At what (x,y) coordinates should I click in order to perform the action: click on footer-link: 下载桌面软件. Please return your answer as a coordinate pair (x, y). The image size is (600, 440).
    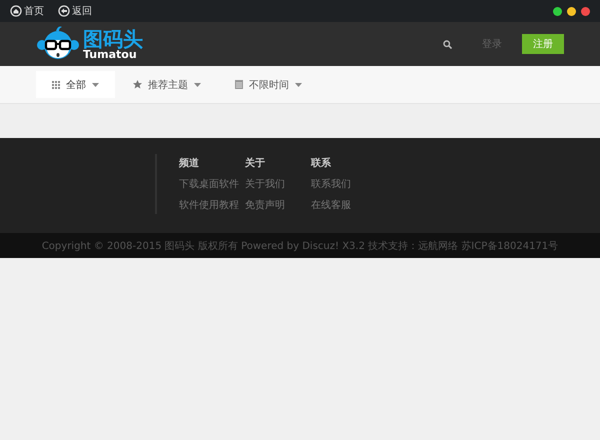
    Looking at the image, I should click on (212, 184).